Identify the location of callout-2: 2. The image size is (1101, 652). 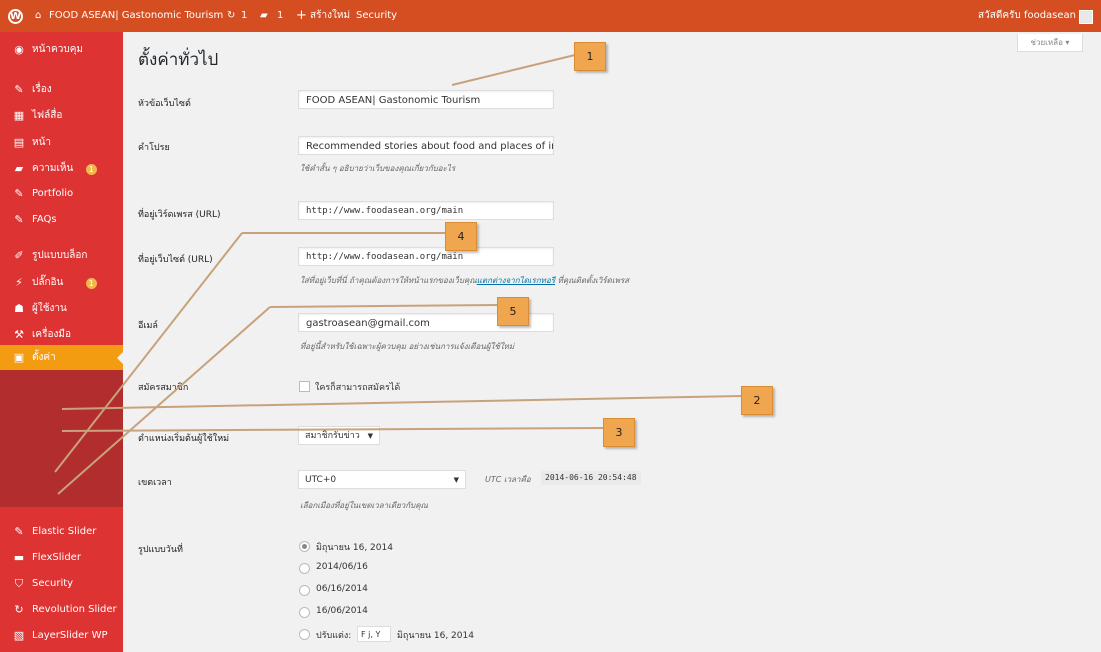
(757, 400).